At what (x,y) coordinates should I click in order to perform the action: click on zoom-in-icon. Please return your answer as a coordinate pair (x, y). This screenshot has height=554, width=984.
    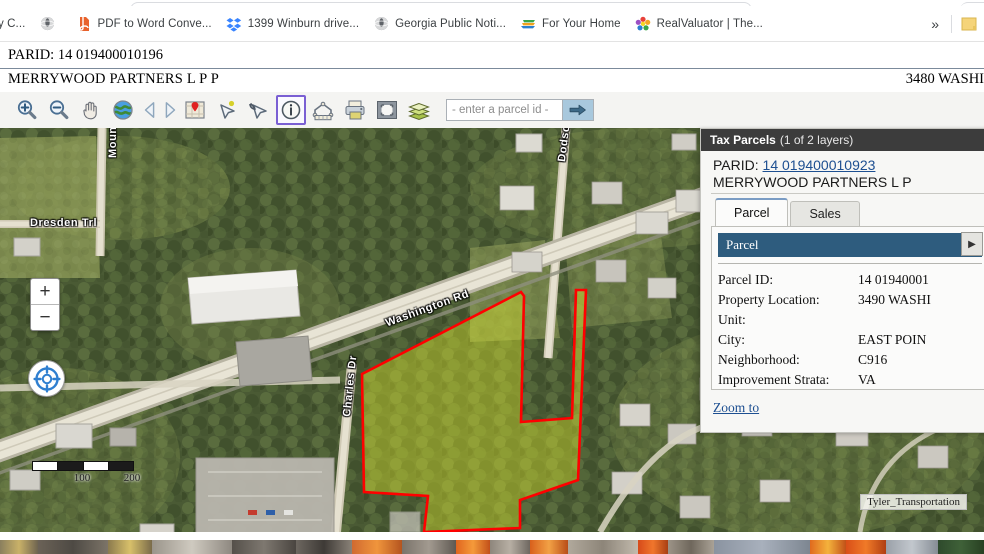
    Looking at the image, I should click on (27, 110).